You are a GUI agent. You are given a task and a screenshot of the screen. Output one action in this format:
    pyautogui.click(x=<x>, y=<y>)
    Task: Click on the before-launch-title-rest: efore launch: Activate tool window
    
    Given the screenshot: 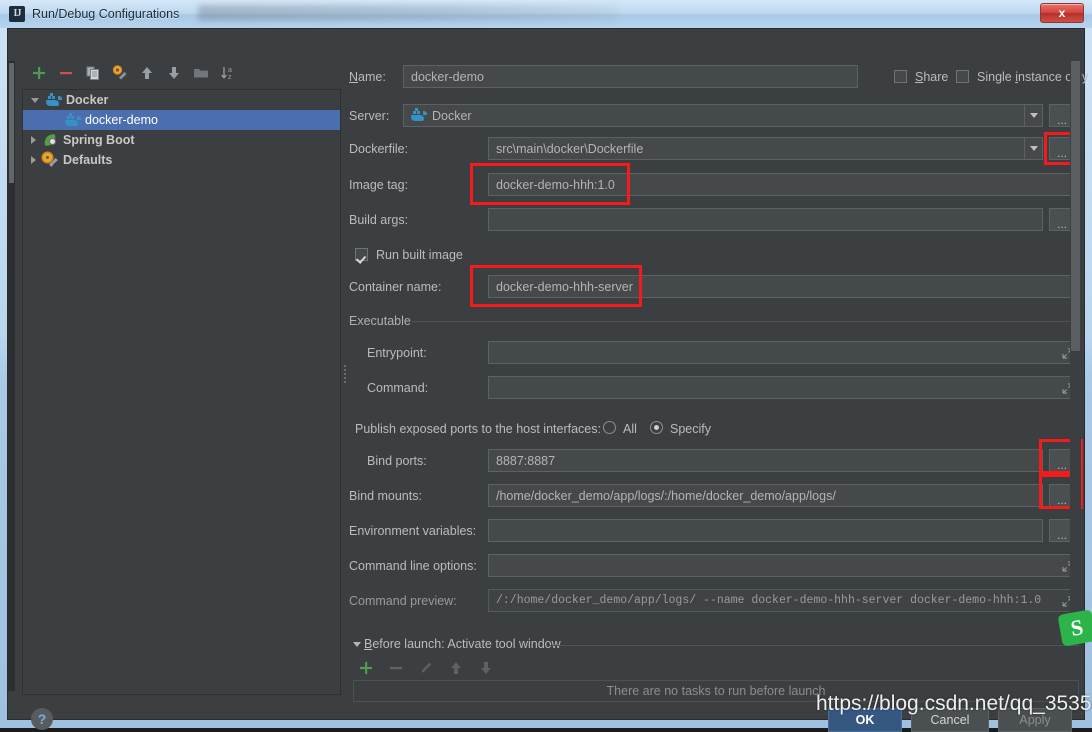 What is the action you would take?
    pyautogui.click(x=466, y=644)
    